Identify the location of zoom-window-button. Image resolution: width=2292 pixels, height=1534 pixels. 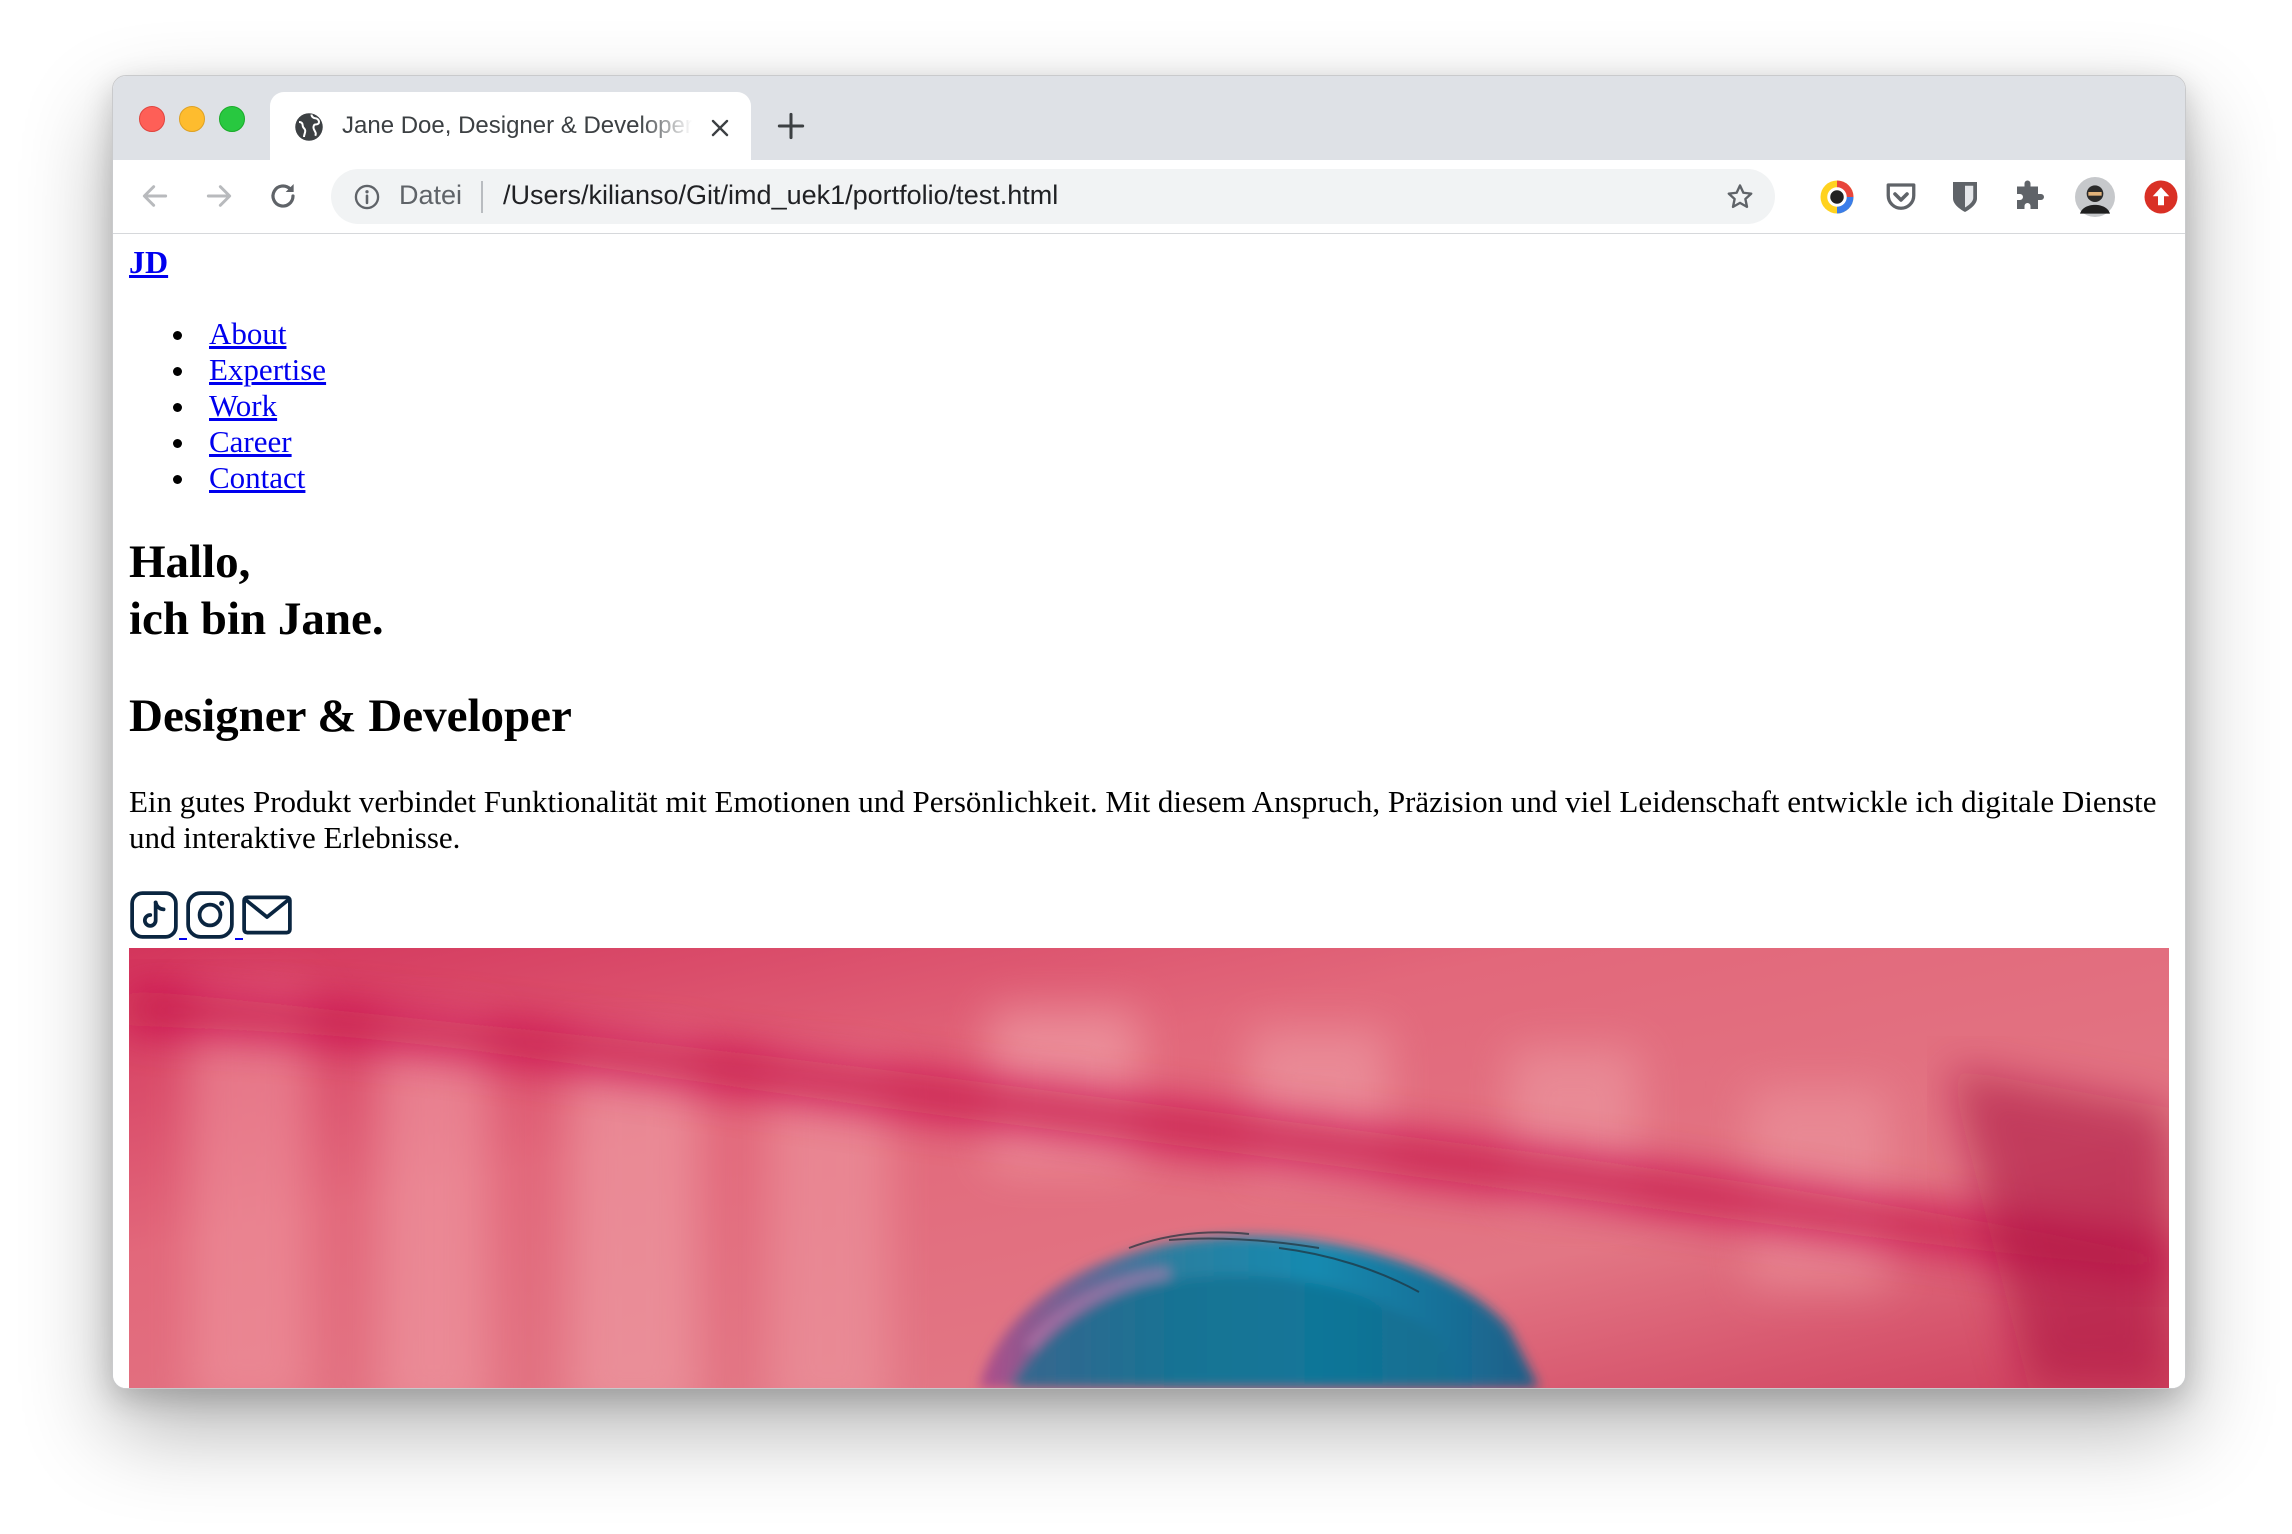
(232, 119).